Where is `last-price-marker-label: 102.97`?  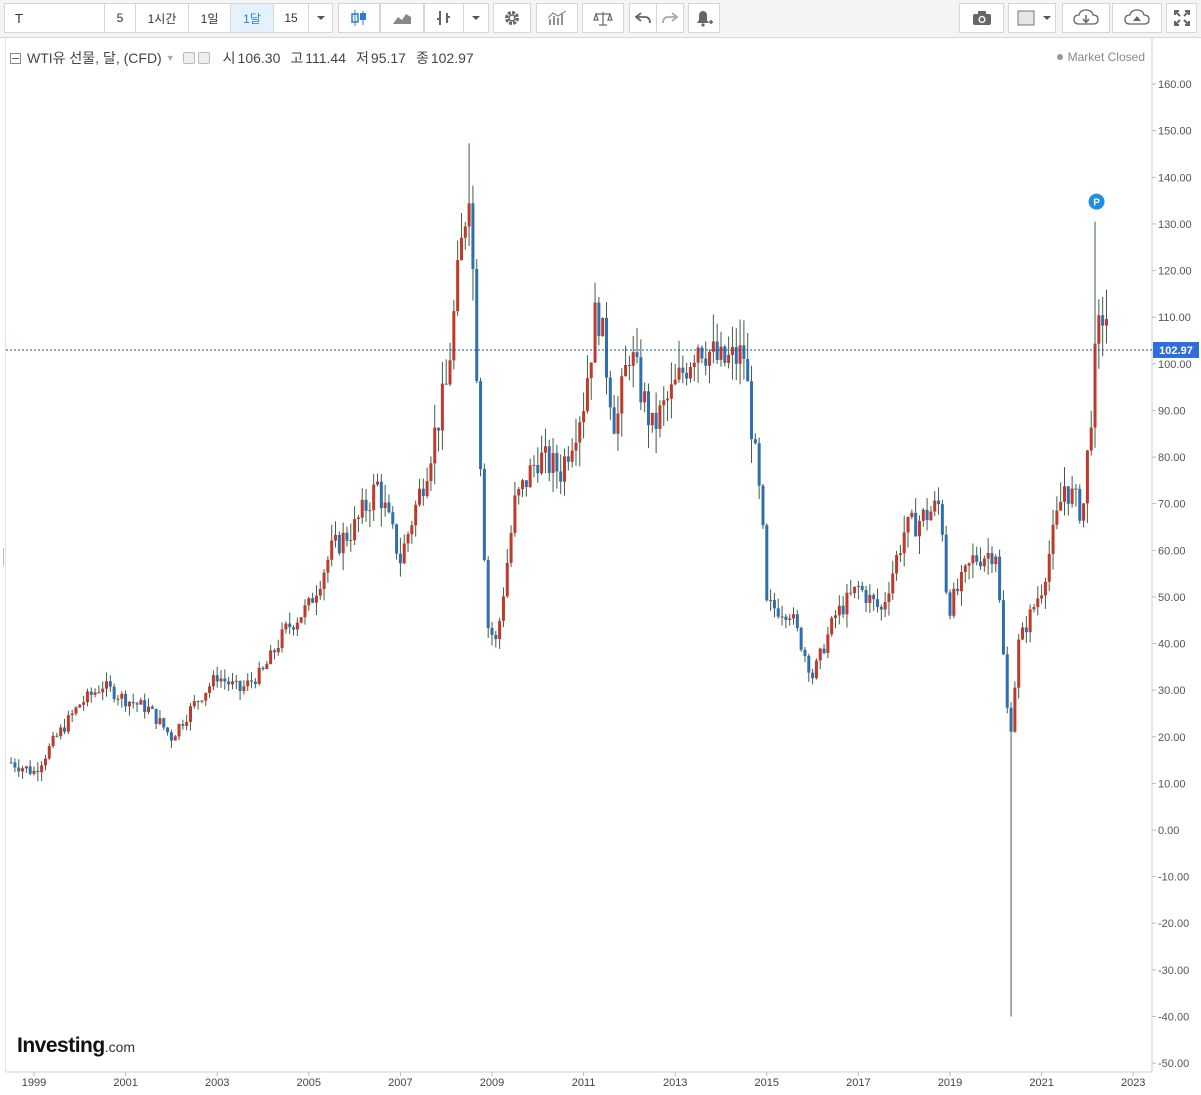 last-price-marker-label: 102.97 is located at coordinates (1176, 351).